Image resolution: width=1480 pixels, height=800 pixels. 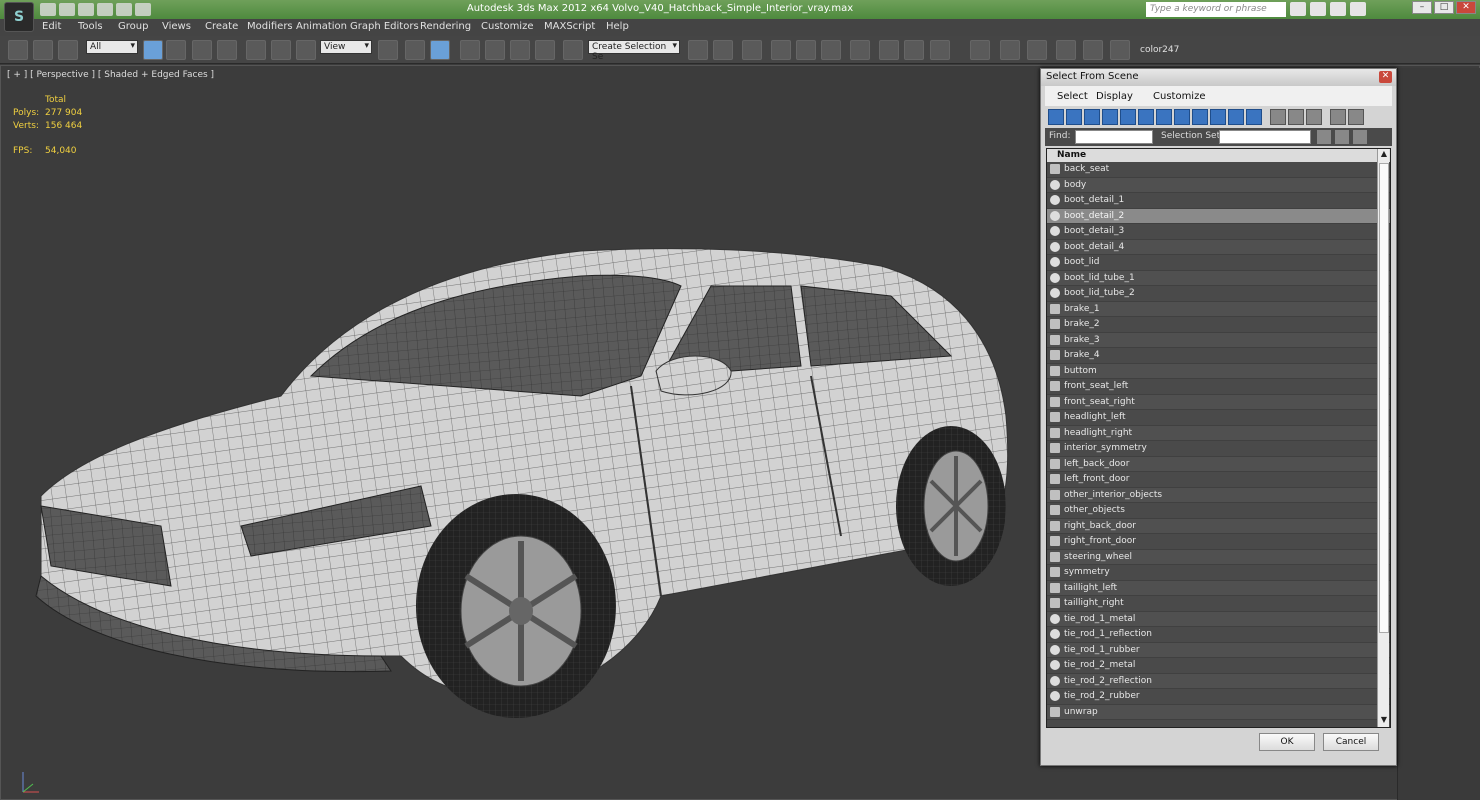 I want to click on menu-customize: Customize, so click(x=507, y=26).